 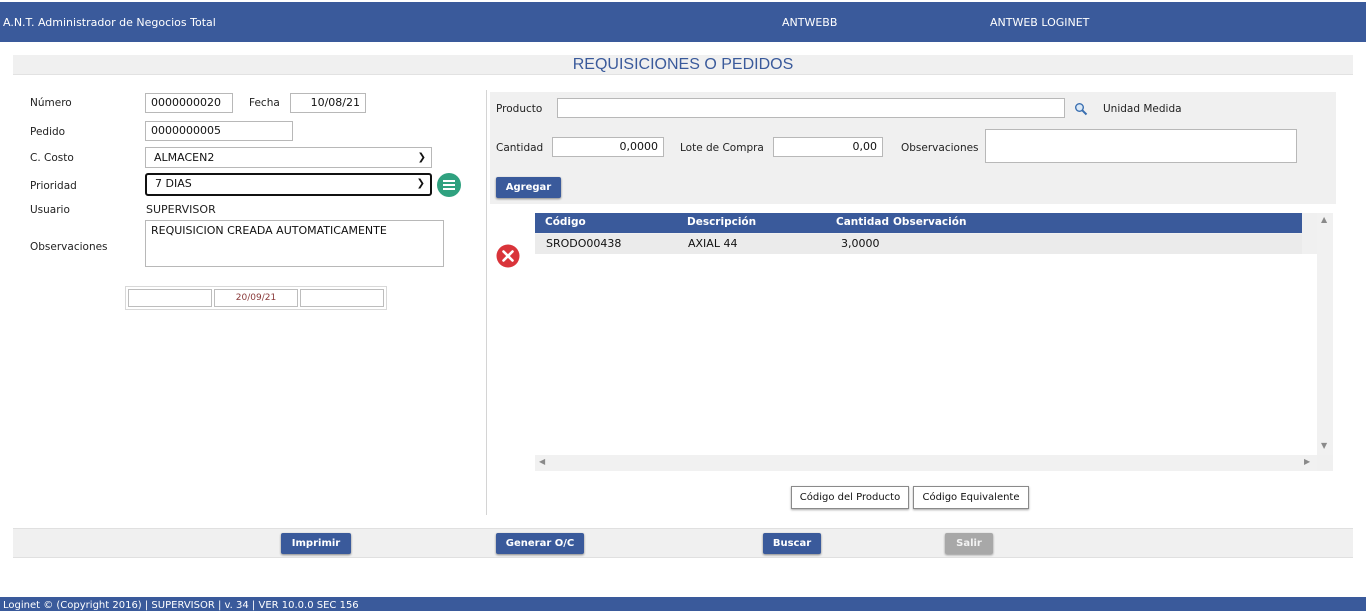 What do you see at coordinates (520, 148) in the screenshot?
I see `cantidad-label: Cantidad` at bounding box center [520, 148].